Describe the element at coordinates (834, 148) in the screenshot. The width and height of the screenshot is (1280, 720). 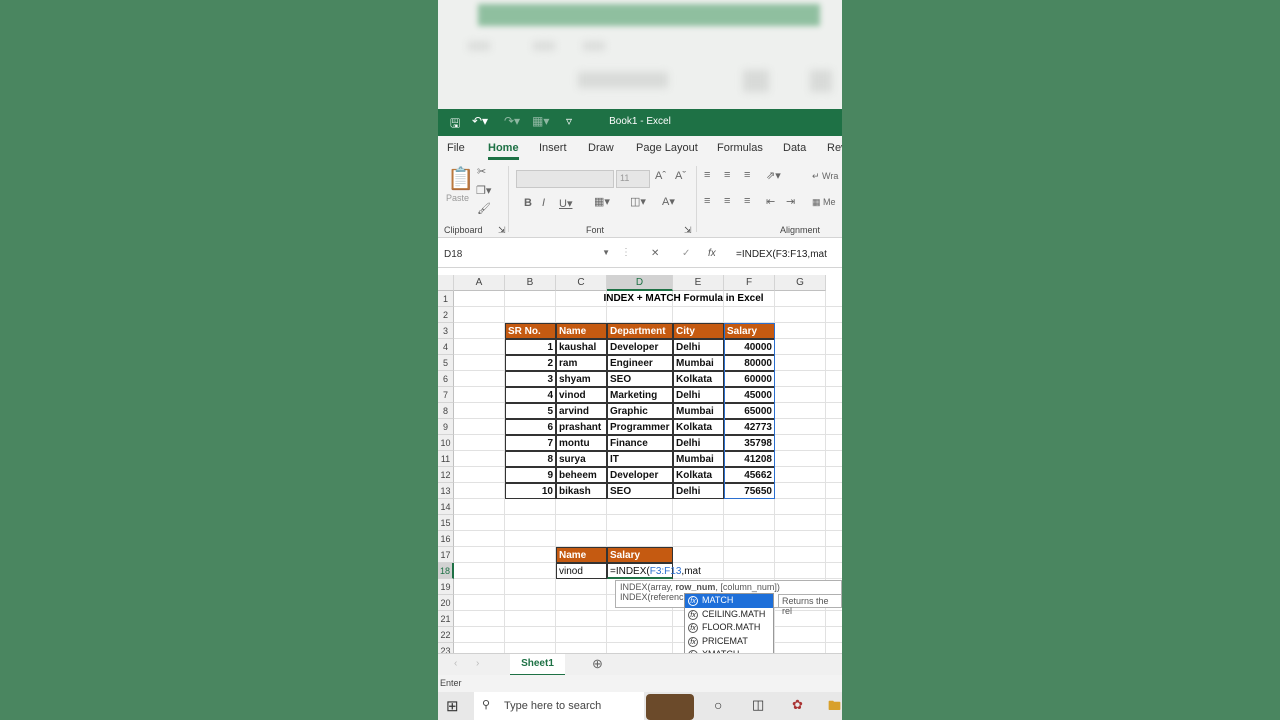
I see `tab-review: Rev` at that location.